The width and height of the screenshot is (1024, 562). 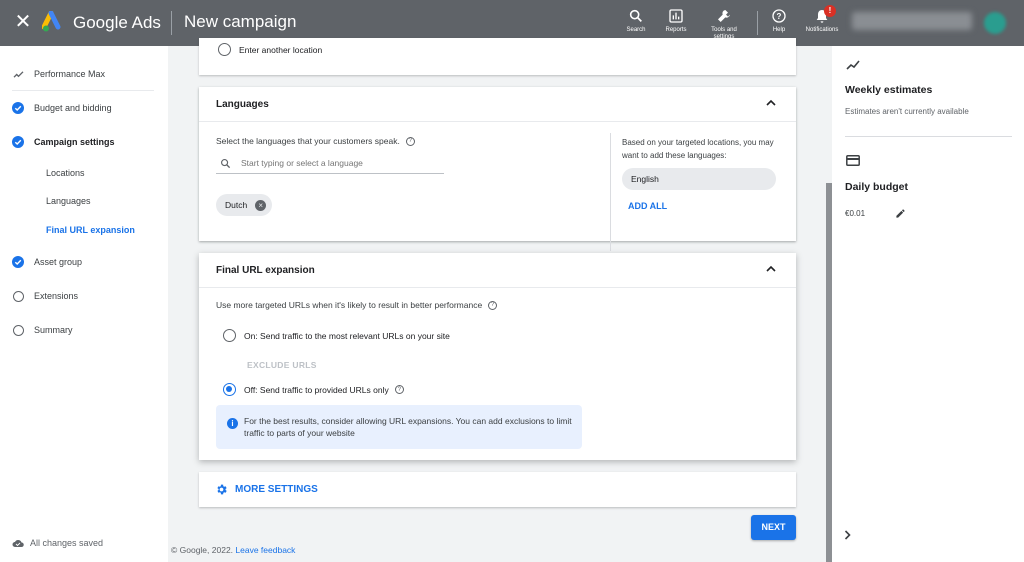 What do you see at coordinates (67, 543) in the screenshot?
I see `save-status-text: All changes saved` at bounding box center [67, 543].